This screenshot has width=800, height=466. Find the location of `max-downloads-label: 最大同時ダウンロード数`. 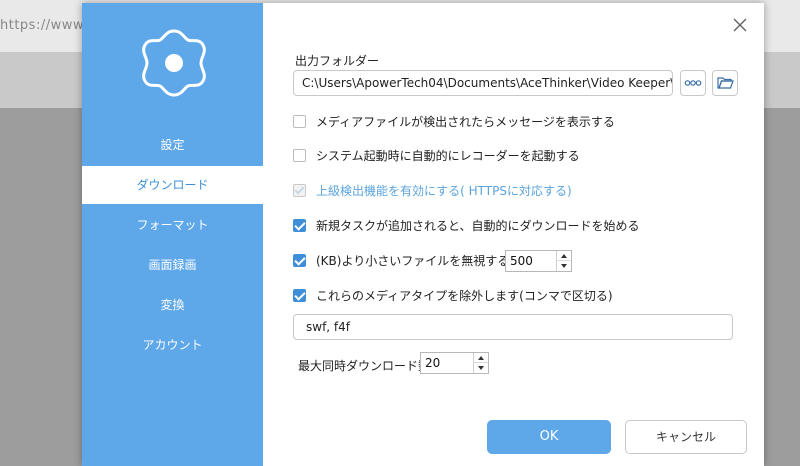

max-downloads-label: 最大同時ダウンロード数 is located at coordinates (364, 366).